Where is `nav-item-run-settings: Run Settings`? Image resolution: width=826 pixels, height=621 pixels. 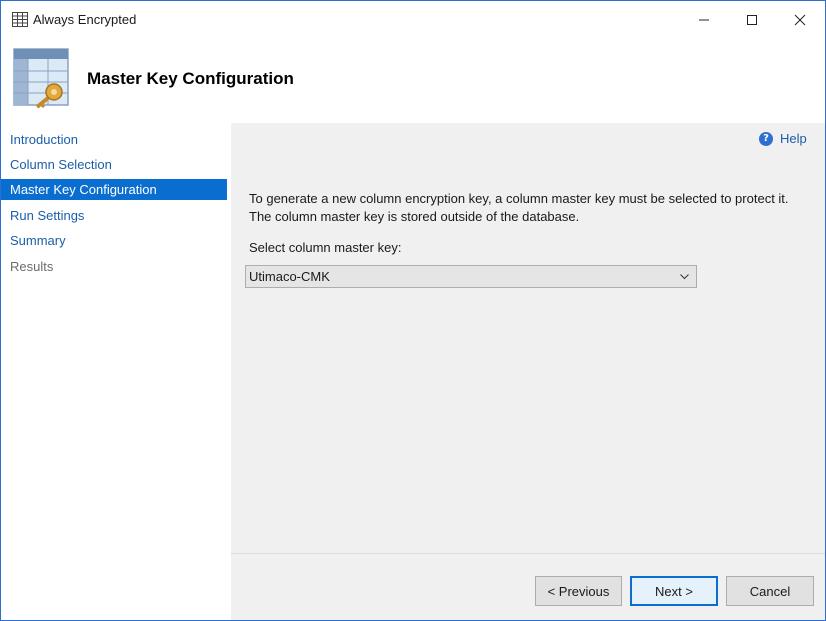
nav-item-run-settings: Run Settings is located at coordinates (114, 215).